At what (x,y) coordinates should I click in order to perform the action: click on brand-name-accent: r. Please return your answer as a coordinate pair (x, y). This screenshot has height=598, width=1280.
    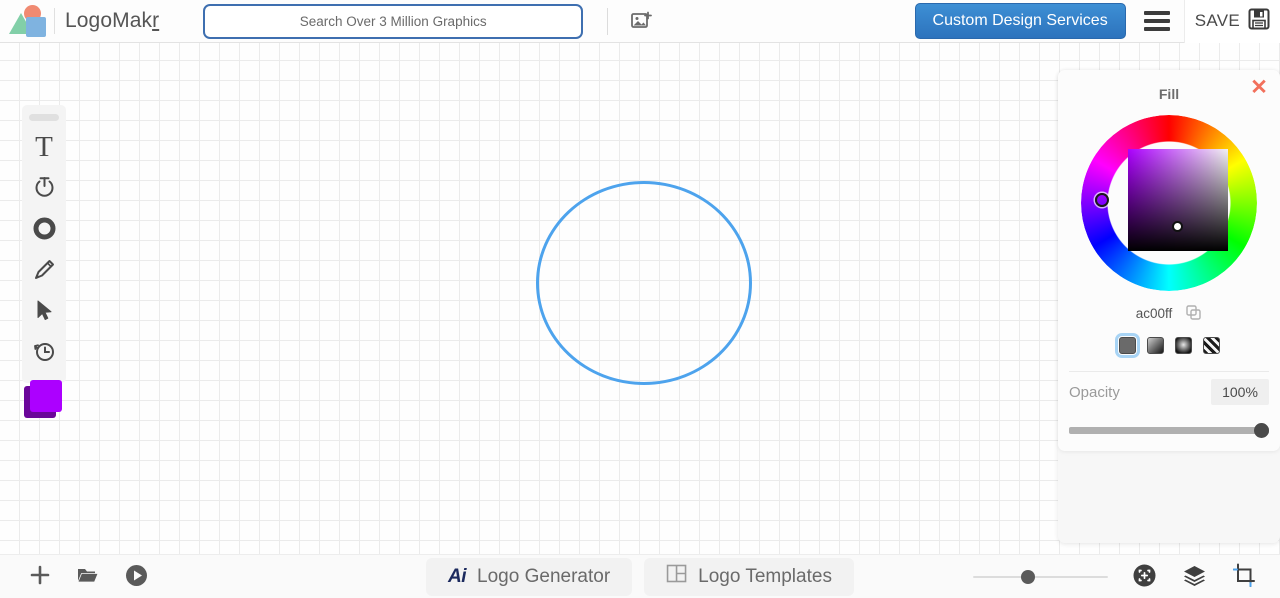
    Looking at the image, I should click on (156, 20).